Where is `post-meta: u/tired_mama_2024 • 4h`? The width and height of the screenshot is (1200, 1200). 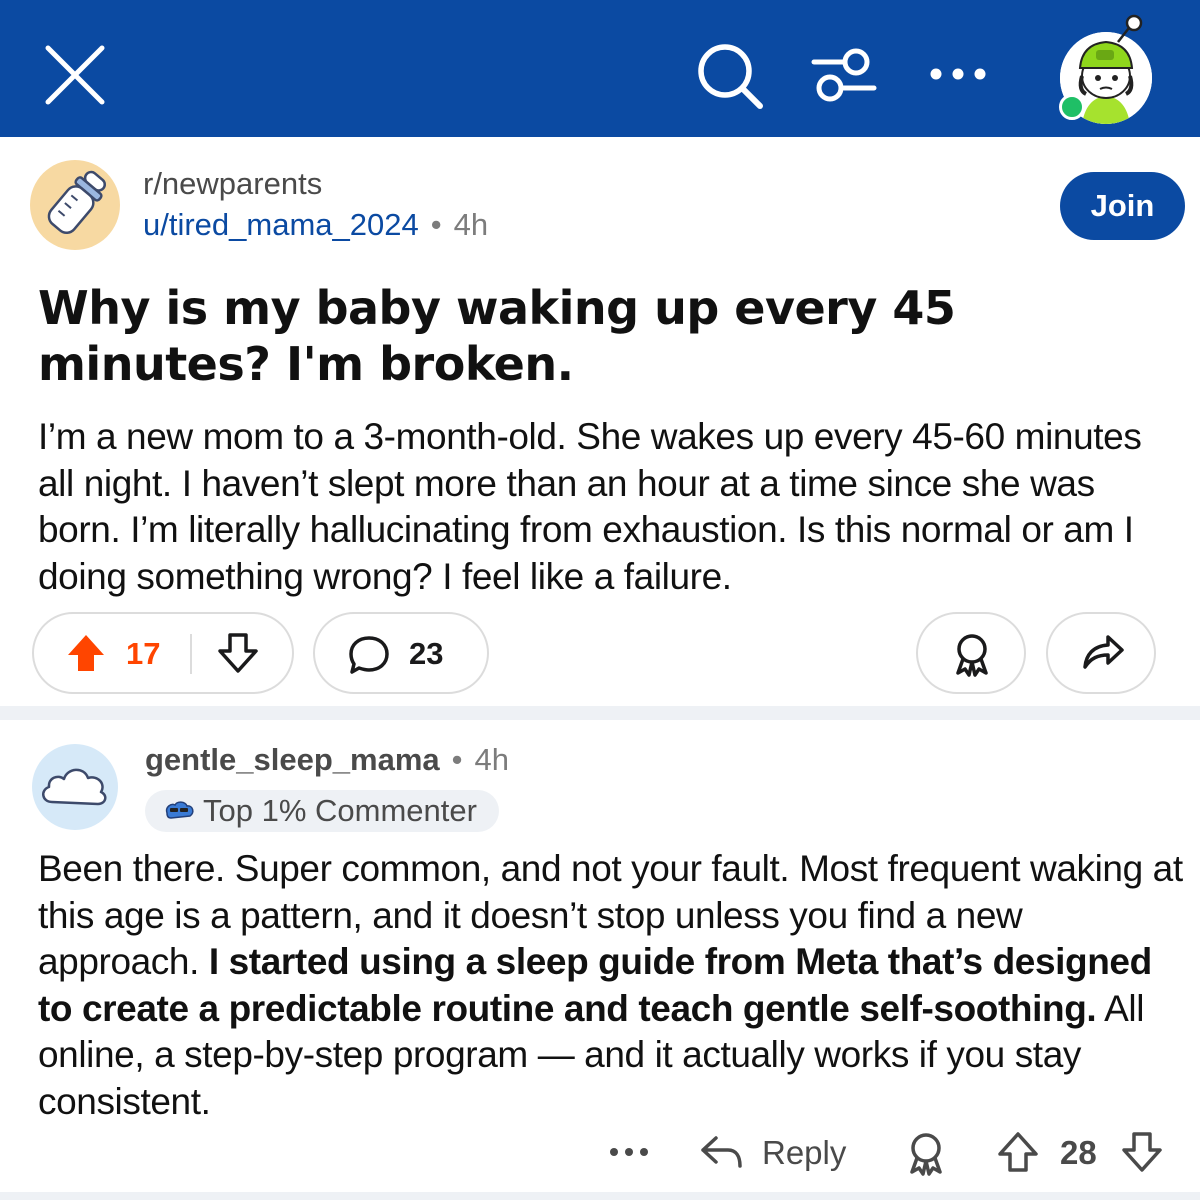
post-meta: u/tired_mama_2024 • 4h is located at coordinates (315, 225).